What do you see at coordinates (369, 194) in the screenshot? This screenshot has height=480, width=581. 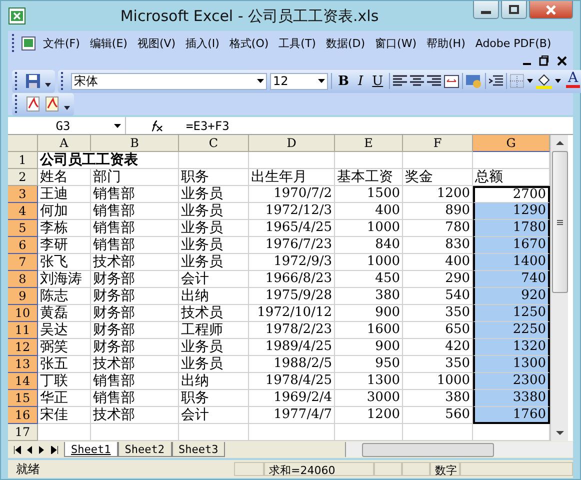 I see `table-cell: 1500` at bounding box center [369, 194].